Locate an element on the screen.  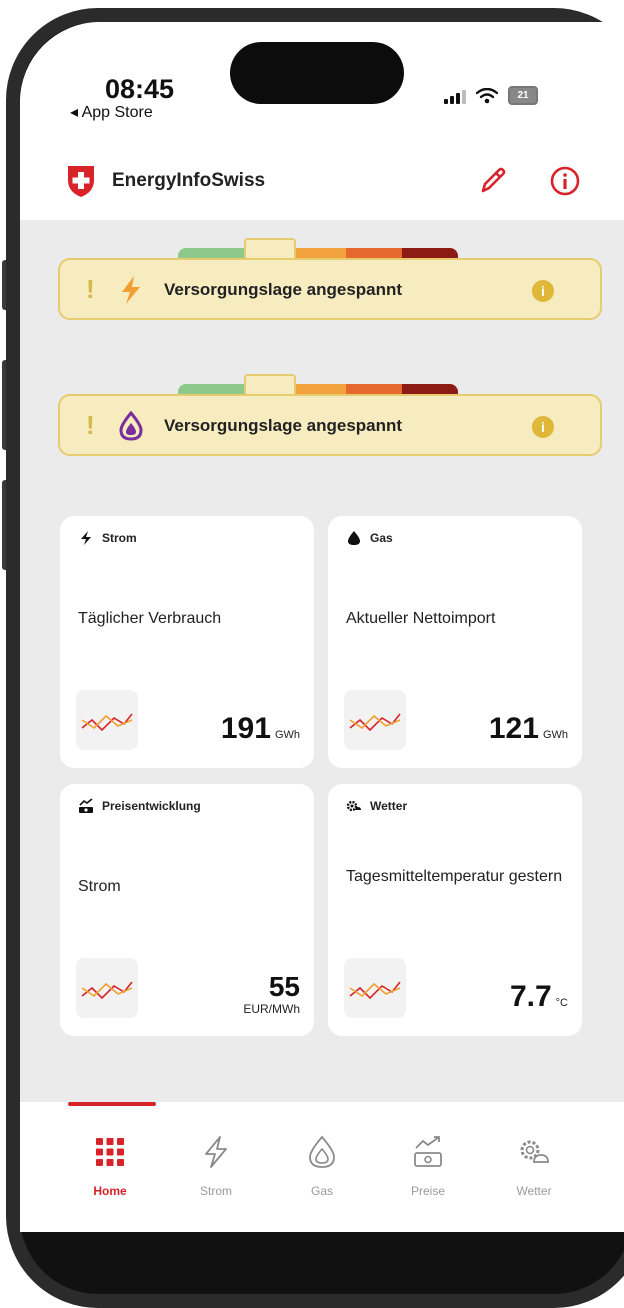
app-title: EnergyInfoSwiss is located at coordinates (189, 180).